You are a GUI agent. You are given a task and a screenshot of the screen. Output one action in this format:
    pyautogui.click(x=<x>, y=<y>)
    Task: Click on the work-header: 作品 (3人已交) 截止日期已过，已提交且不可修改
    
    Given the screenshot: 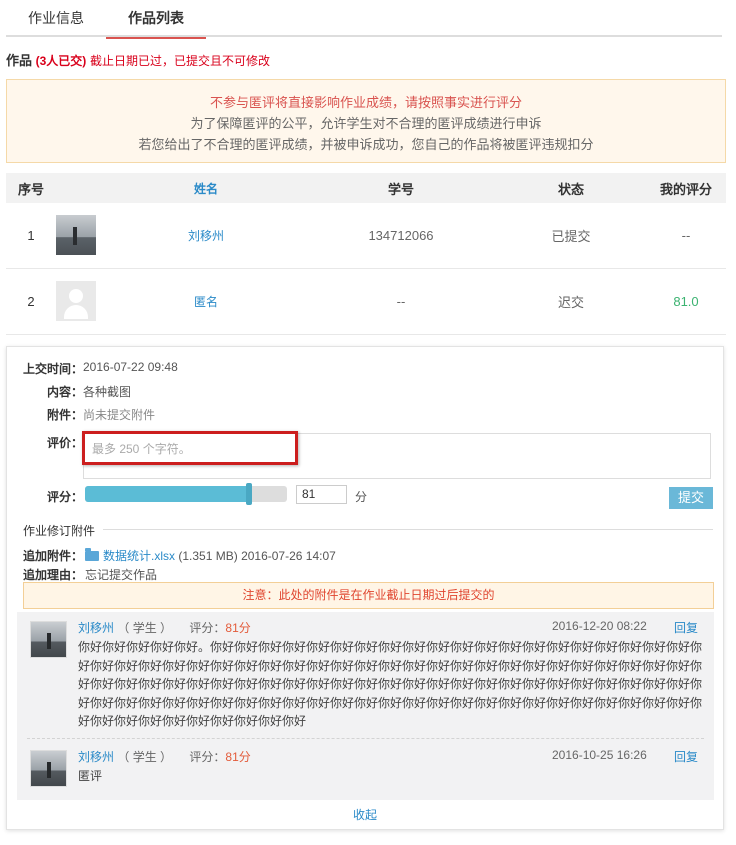 What is the action you would take?
    pyautogui.click(x=138, y=59)
    